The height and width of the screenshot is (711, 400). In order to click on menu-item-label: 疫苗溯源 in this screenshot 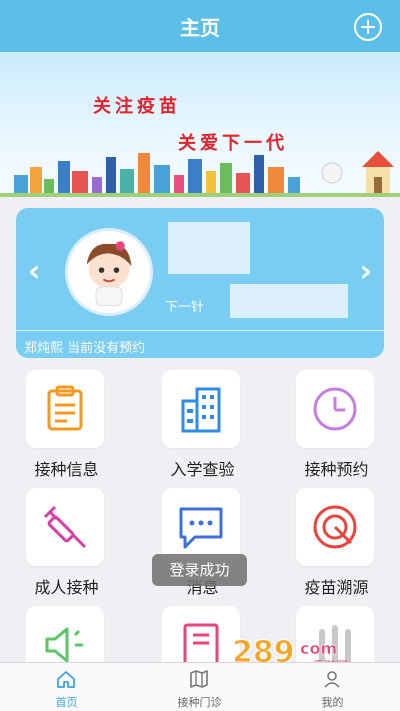, I will do `click(336, 587)`.